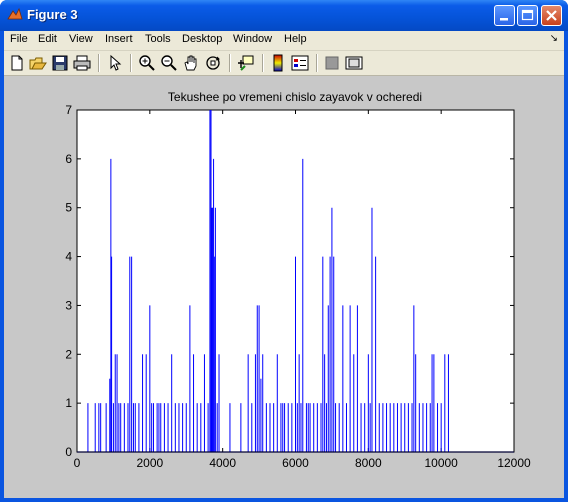 The width and height of the screenshot is (568, 503). Describe the element at coordinates (82, 63) in the screenshot. I see `print-icon` at that location.